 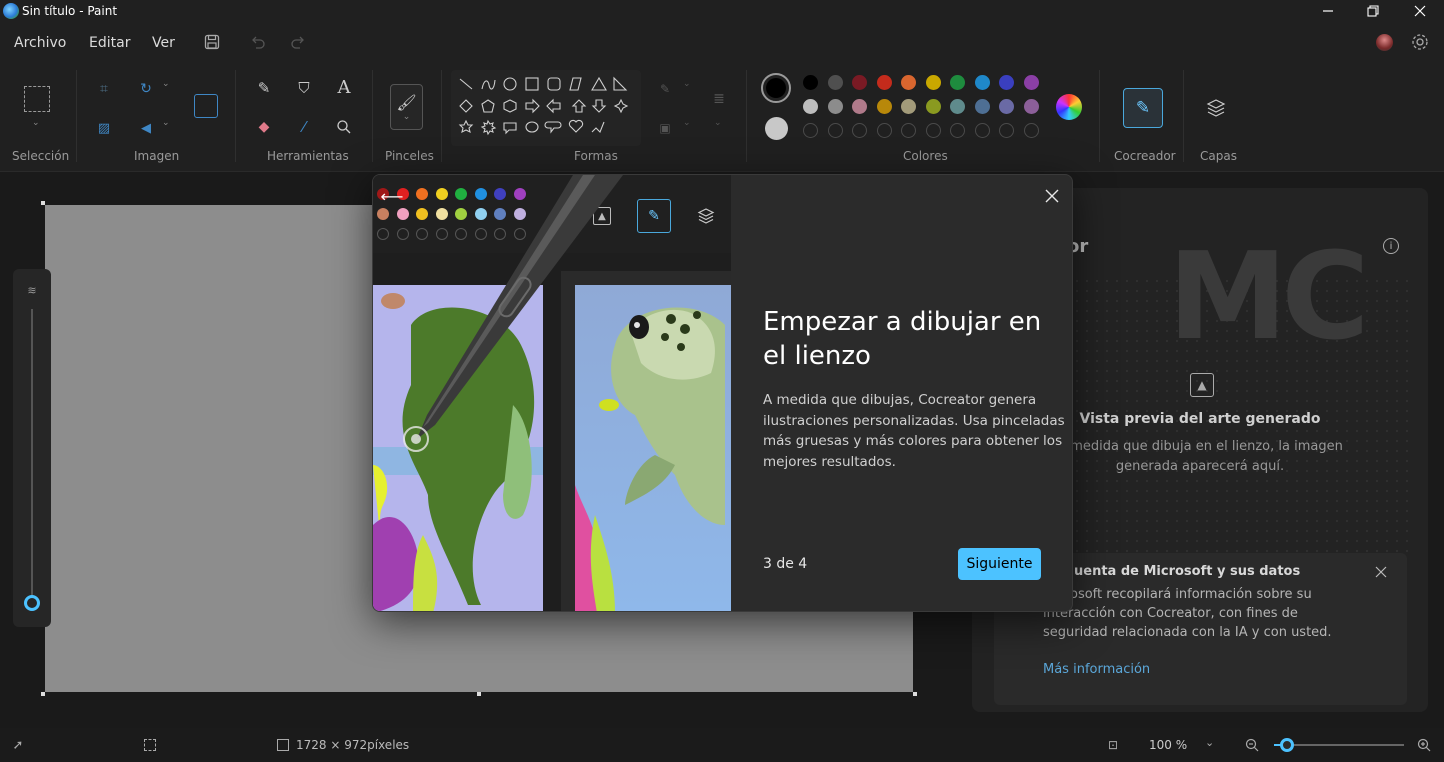 I want to click on image-generator-icon, so click(x=206, y=106).